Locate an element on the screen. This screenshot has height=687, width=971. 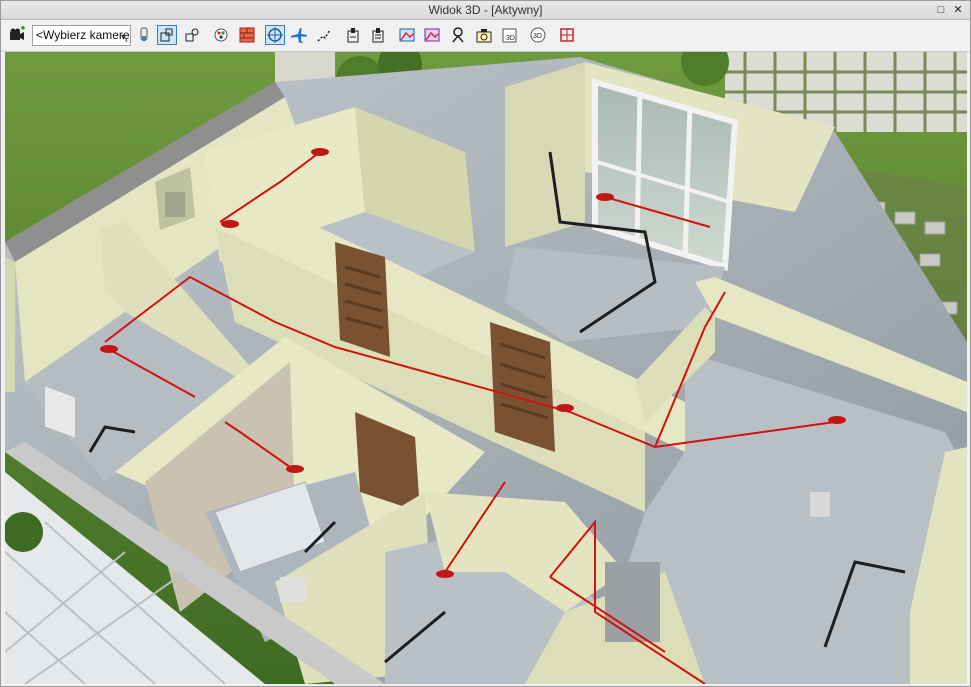
camera-light-icon is located at coordinates (144, 34).